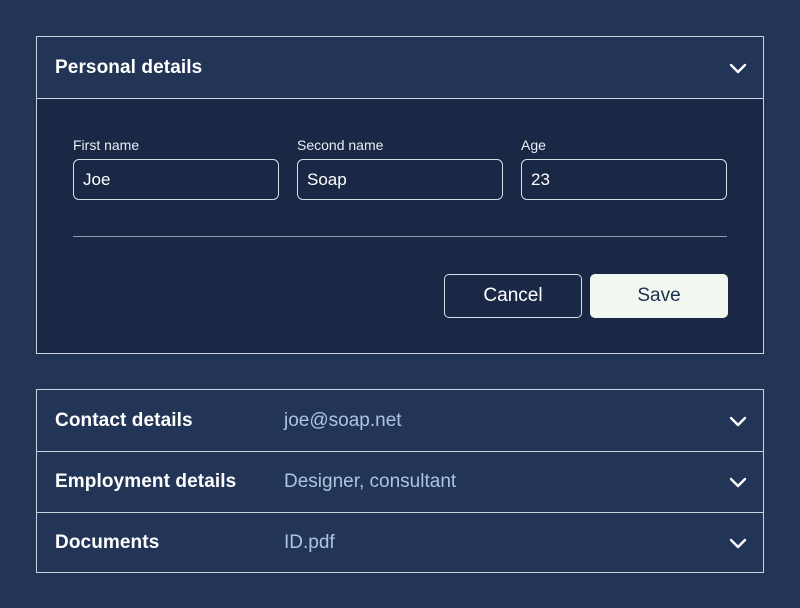 Image resolution: width=800 pixels, height=608 pixels. I want to click on age-input, so click(624, 179).